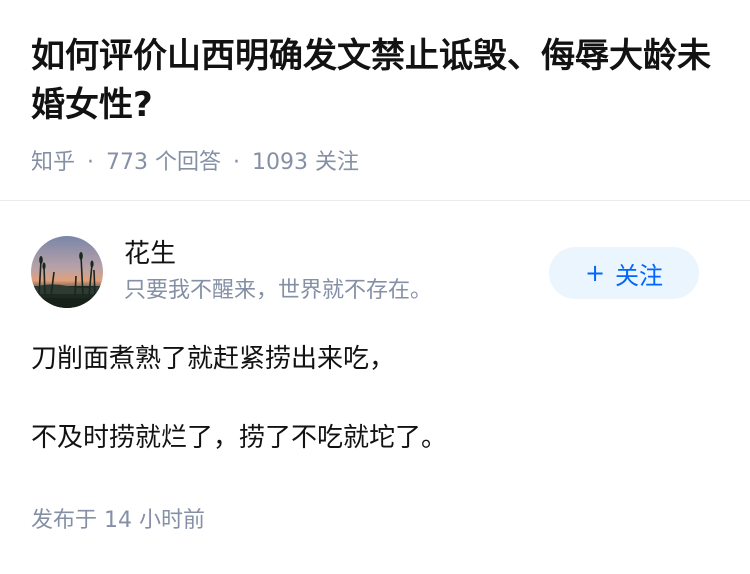 The height and width of the screenshot is (574, 750). Describe the element at coordinates (376, 272) in the screenshot. I see `author-card: 花生 只要我不醒来，世界就不存在。 + 关注` at that location.